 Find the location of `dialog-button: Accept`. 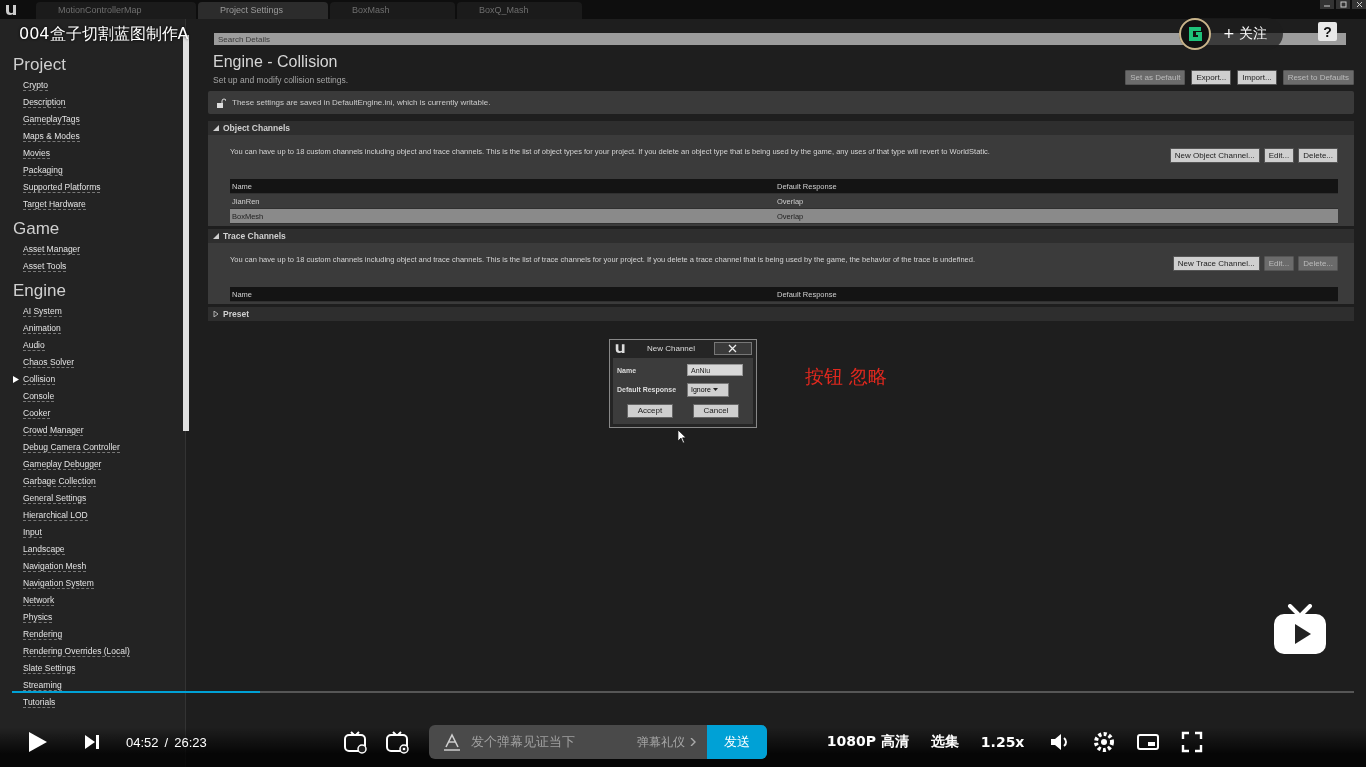

dialog-button: Accept is located at coordinates (650, 410).